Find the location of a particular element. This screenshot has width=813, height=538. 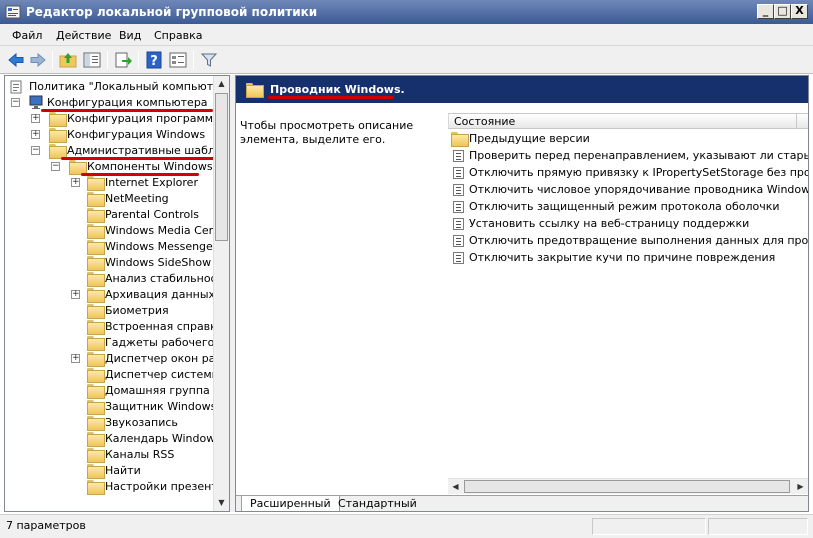

tree-item-software-config: + Конфигурация программ is located at coordinates (126, 119).